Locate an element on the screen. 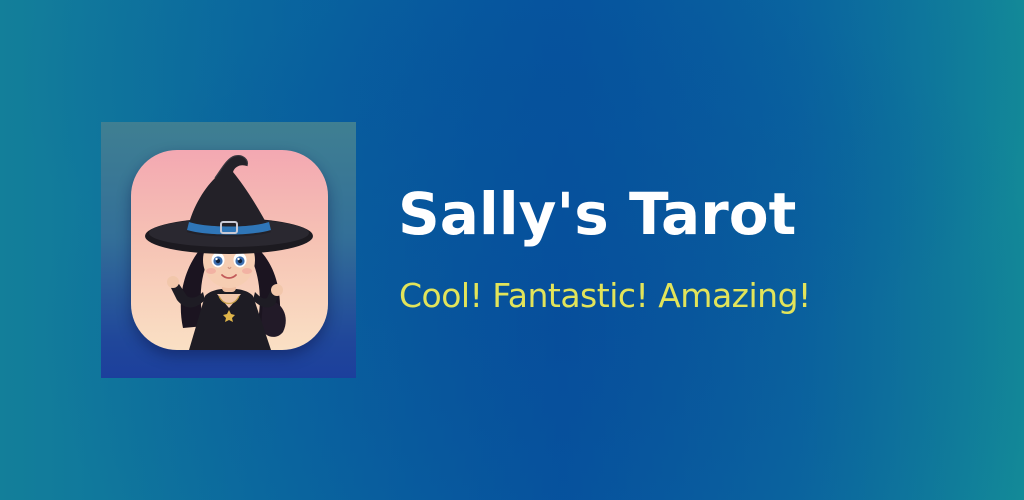 This screenshot has height=500, width=1024. app-icon-frame is located at coordinates (228, 250).